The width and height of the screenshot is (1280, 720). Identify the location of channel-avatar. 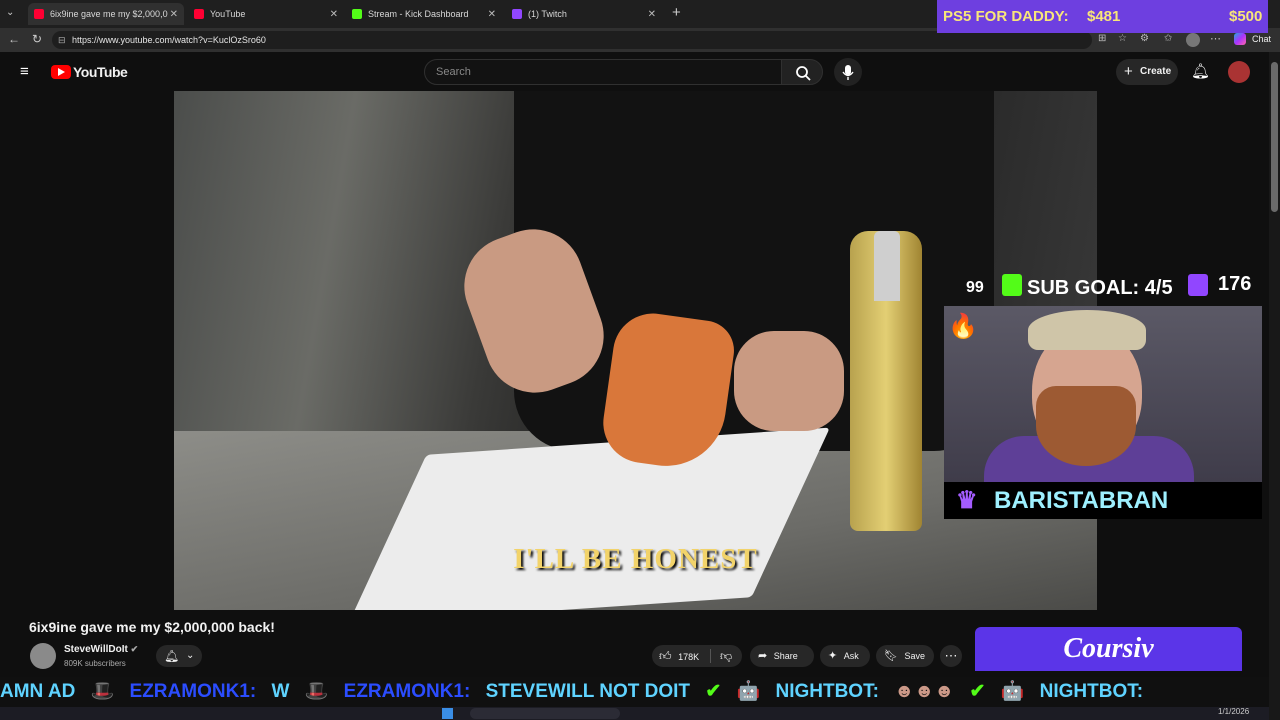
(43, 656).